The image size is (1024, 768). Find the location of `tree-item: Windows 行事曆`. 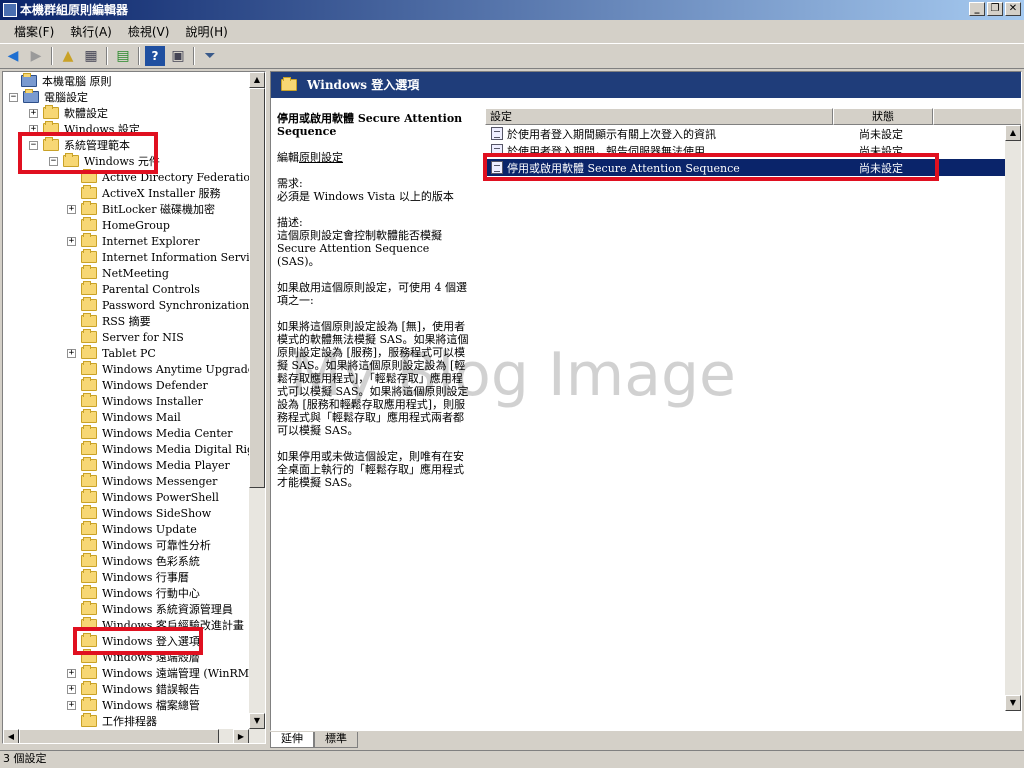

tree-item: Windows 行事曆 is located at coordinates (128, 577).